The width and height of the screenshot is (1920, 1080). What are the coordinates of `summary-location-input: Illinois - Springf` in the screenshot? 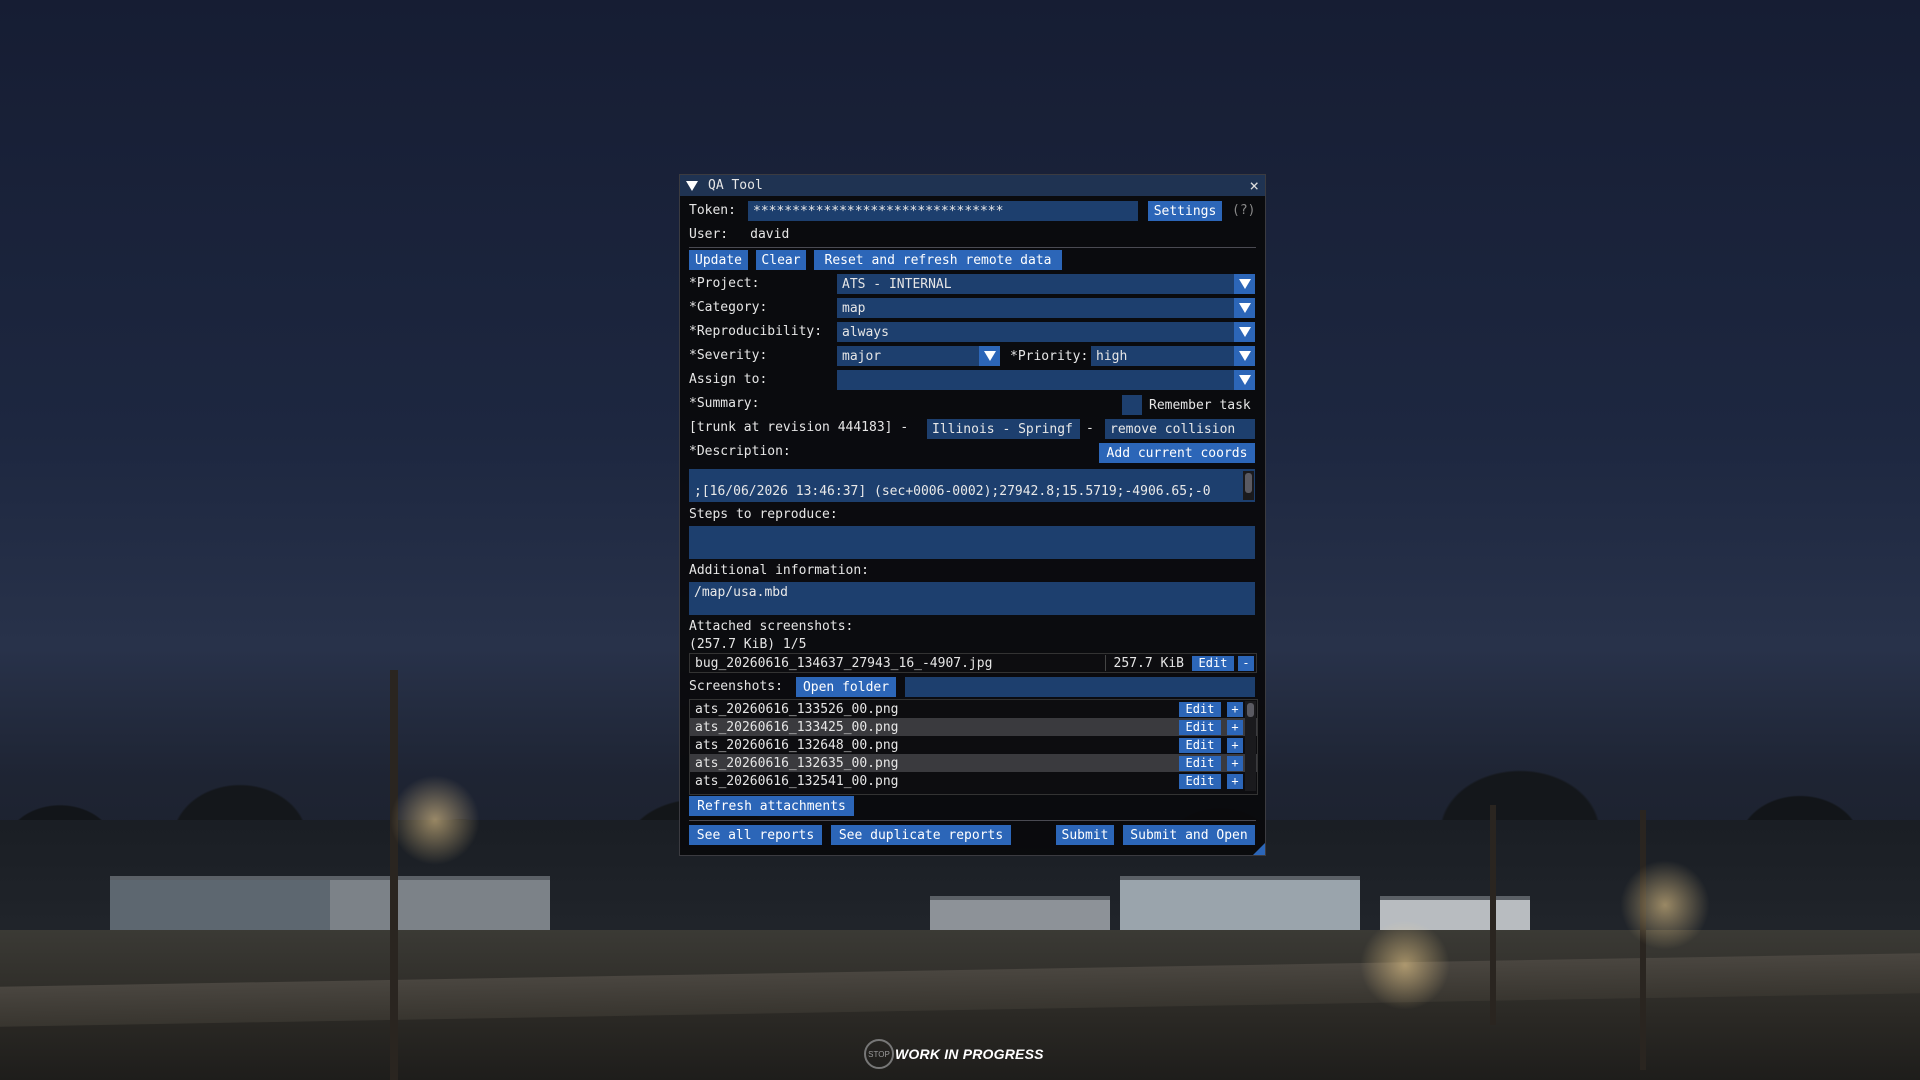 It's located at (1003, 429).